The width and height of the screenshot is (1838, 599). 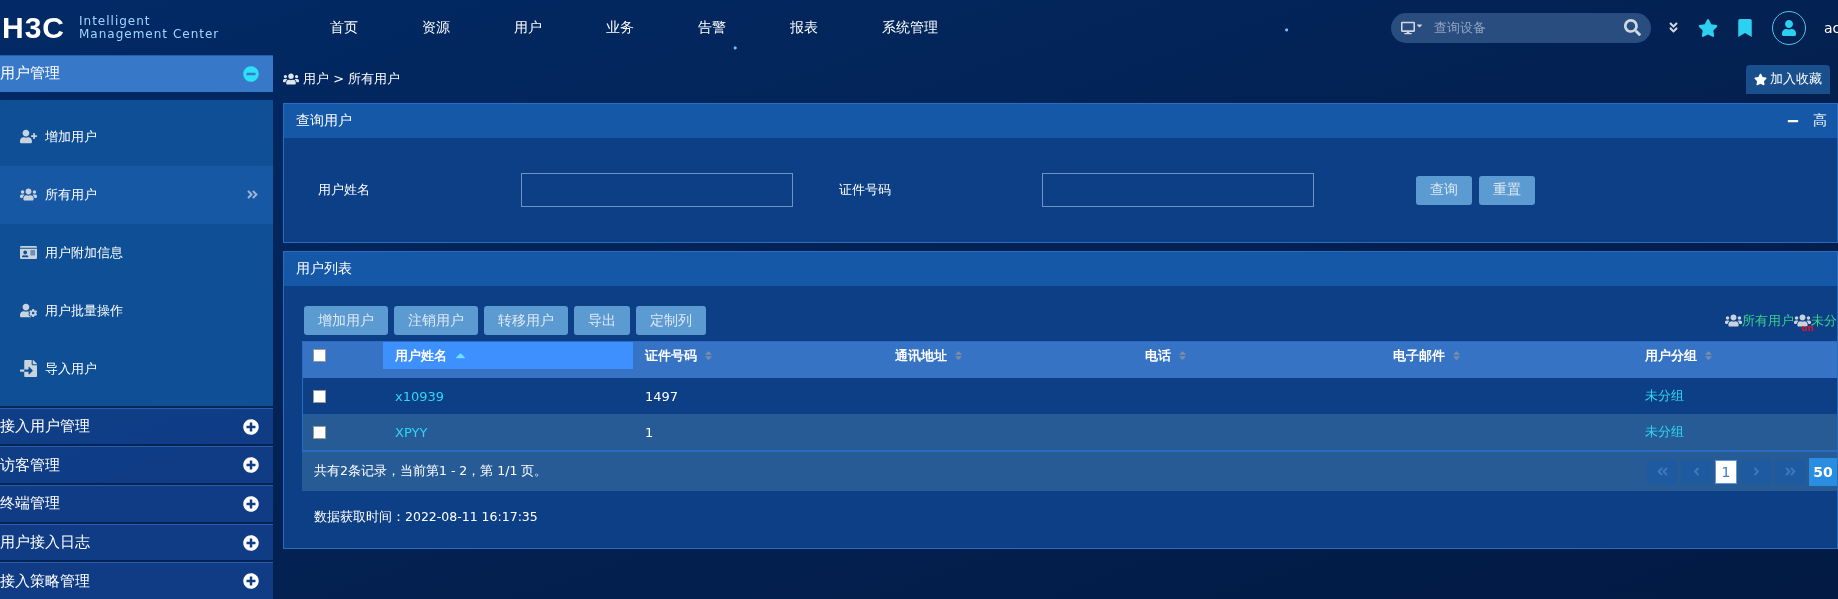 I want to click on menu-item: 所有用户, so click(x=136, y=194).